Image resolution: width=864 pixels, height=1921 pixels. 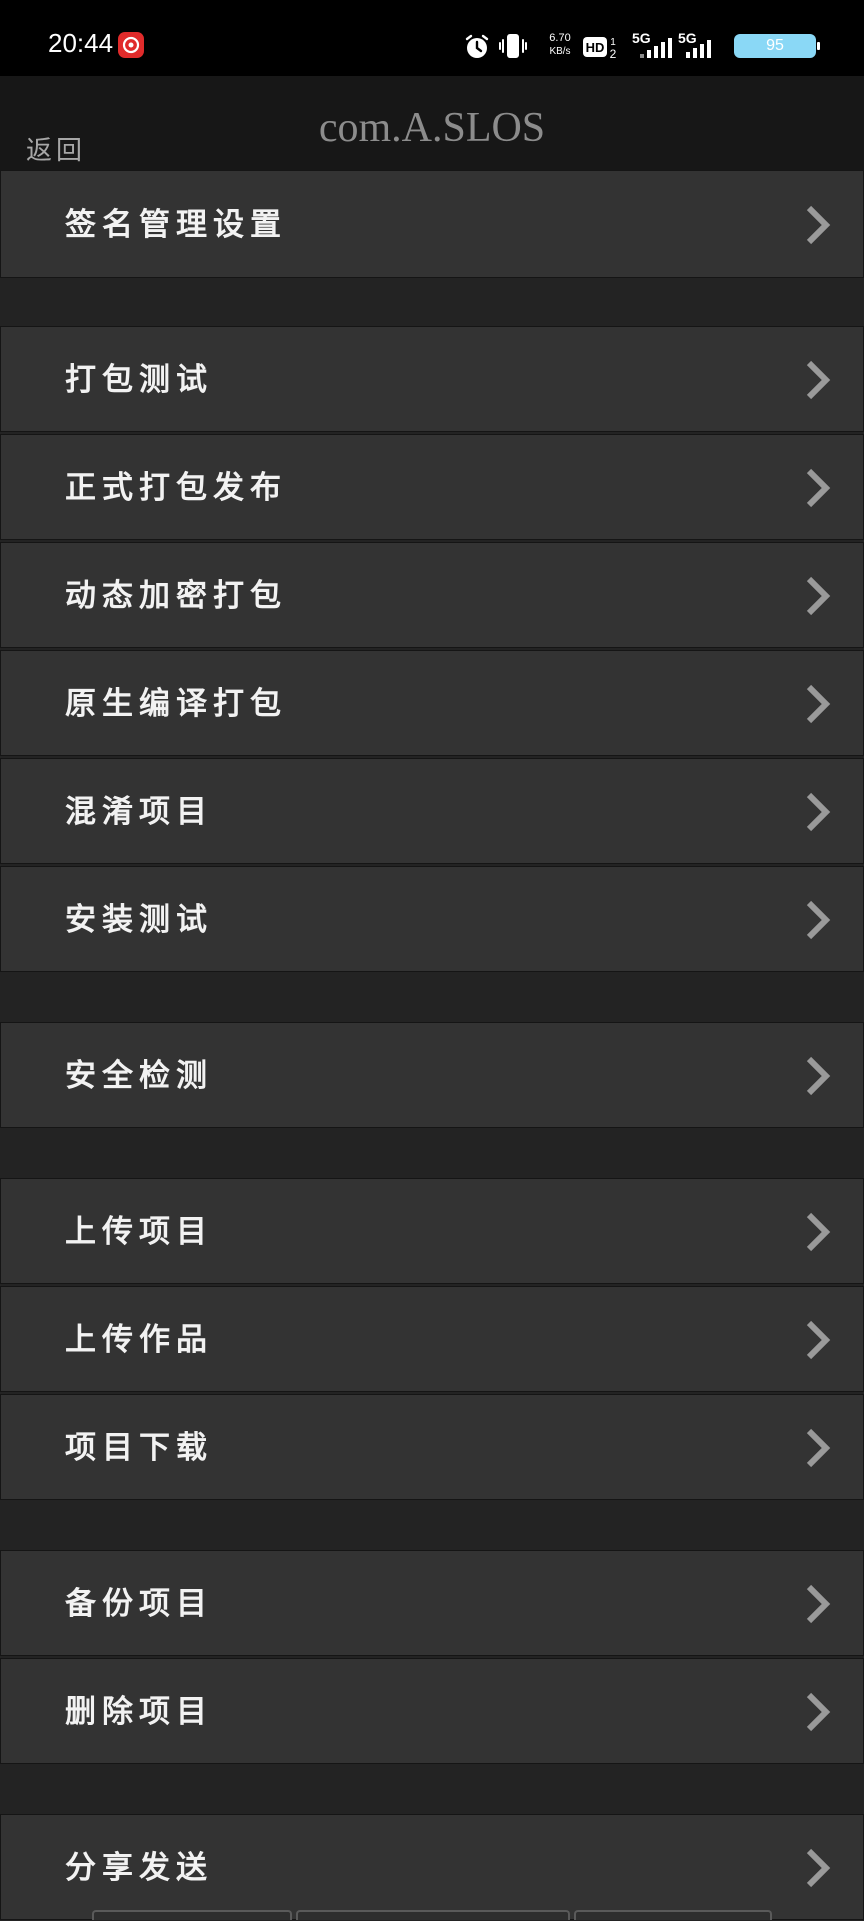 What do you see at coordinates (560, 45) in the screenshot?
I see `net-speed: 6.70 KB/s` at bounding box center [560, 45].